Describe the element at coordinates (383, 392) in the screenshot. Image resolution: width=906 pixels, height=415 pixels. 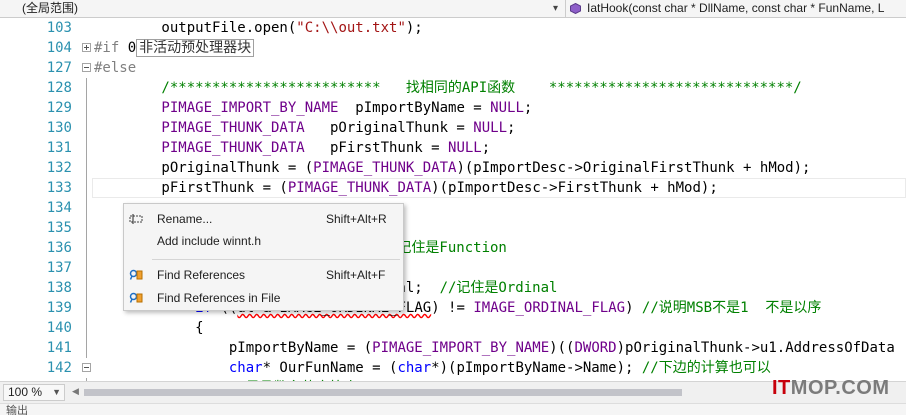
I see `horizontal-scrollbar-thumb` at that location.